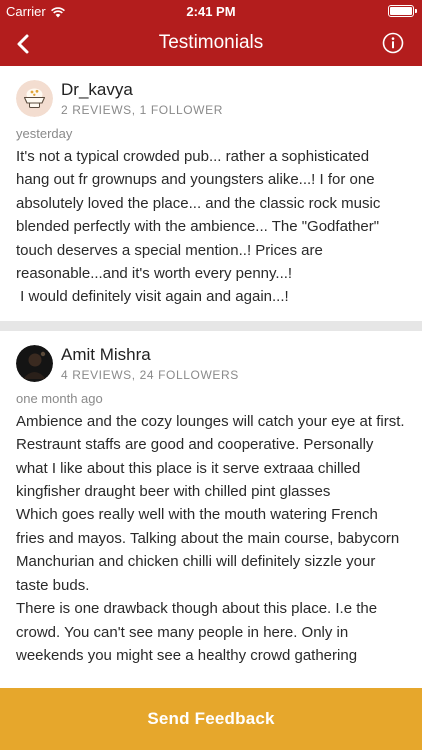  I want to click on author-block: Amit Mishra 4 REVIEWS, 24 FOLLOWERS, so click(150, 363).